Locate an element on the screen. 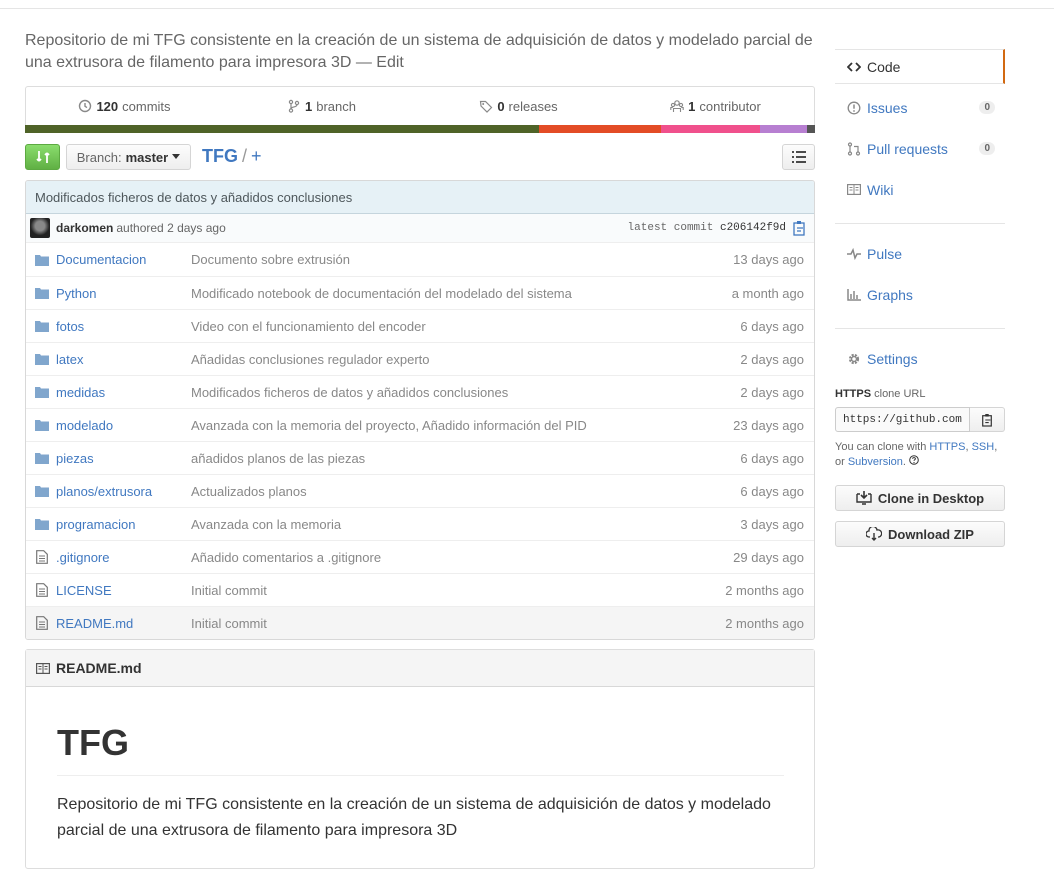 This screenshot has height=886, width=1054. nav-code: Code is located at coordinates (920, 66).